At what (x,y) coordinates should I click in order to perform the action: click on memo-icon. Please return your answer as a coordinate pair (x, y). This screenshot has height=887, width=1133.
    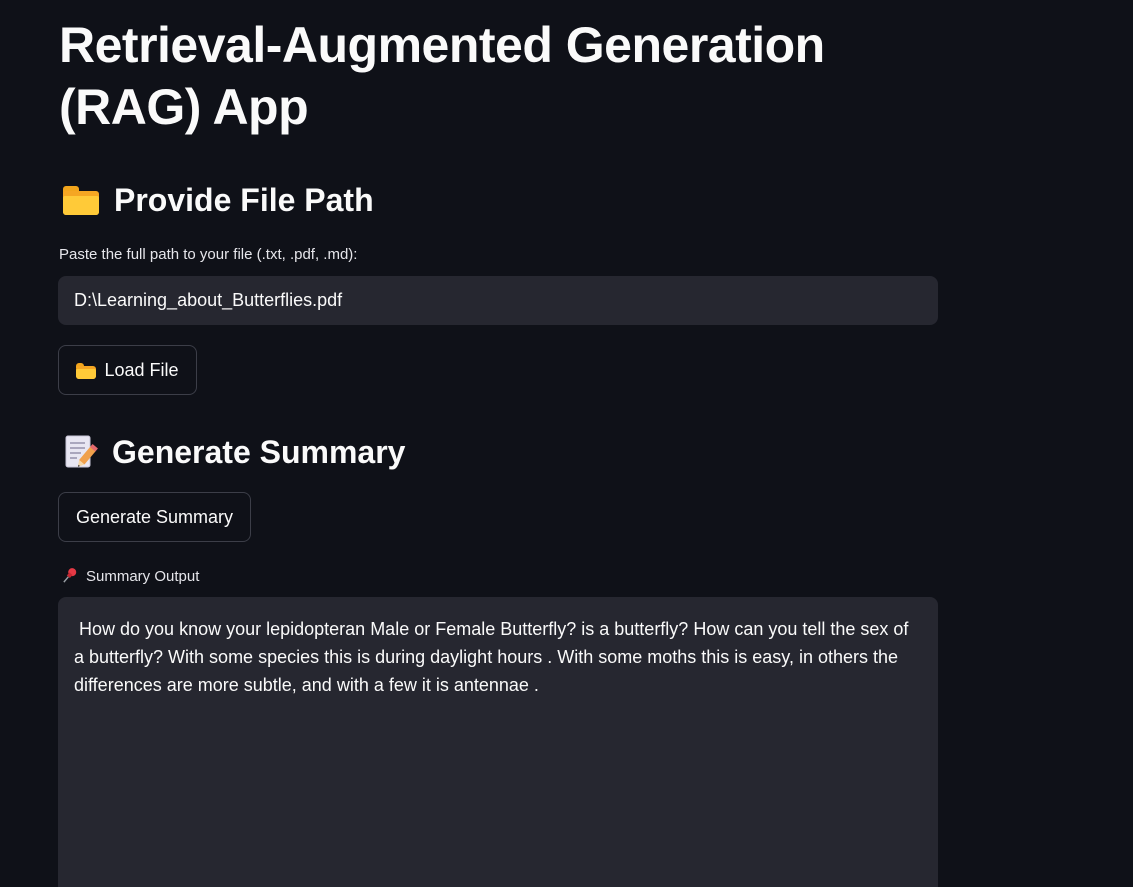
    Looking at the image, I should click on (80, 452).